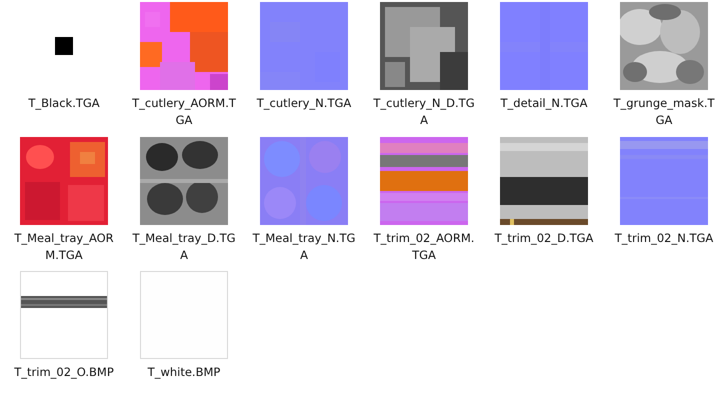  I want to click on file-name: T_cutlery_N_D.TGA, so click(424, 112).